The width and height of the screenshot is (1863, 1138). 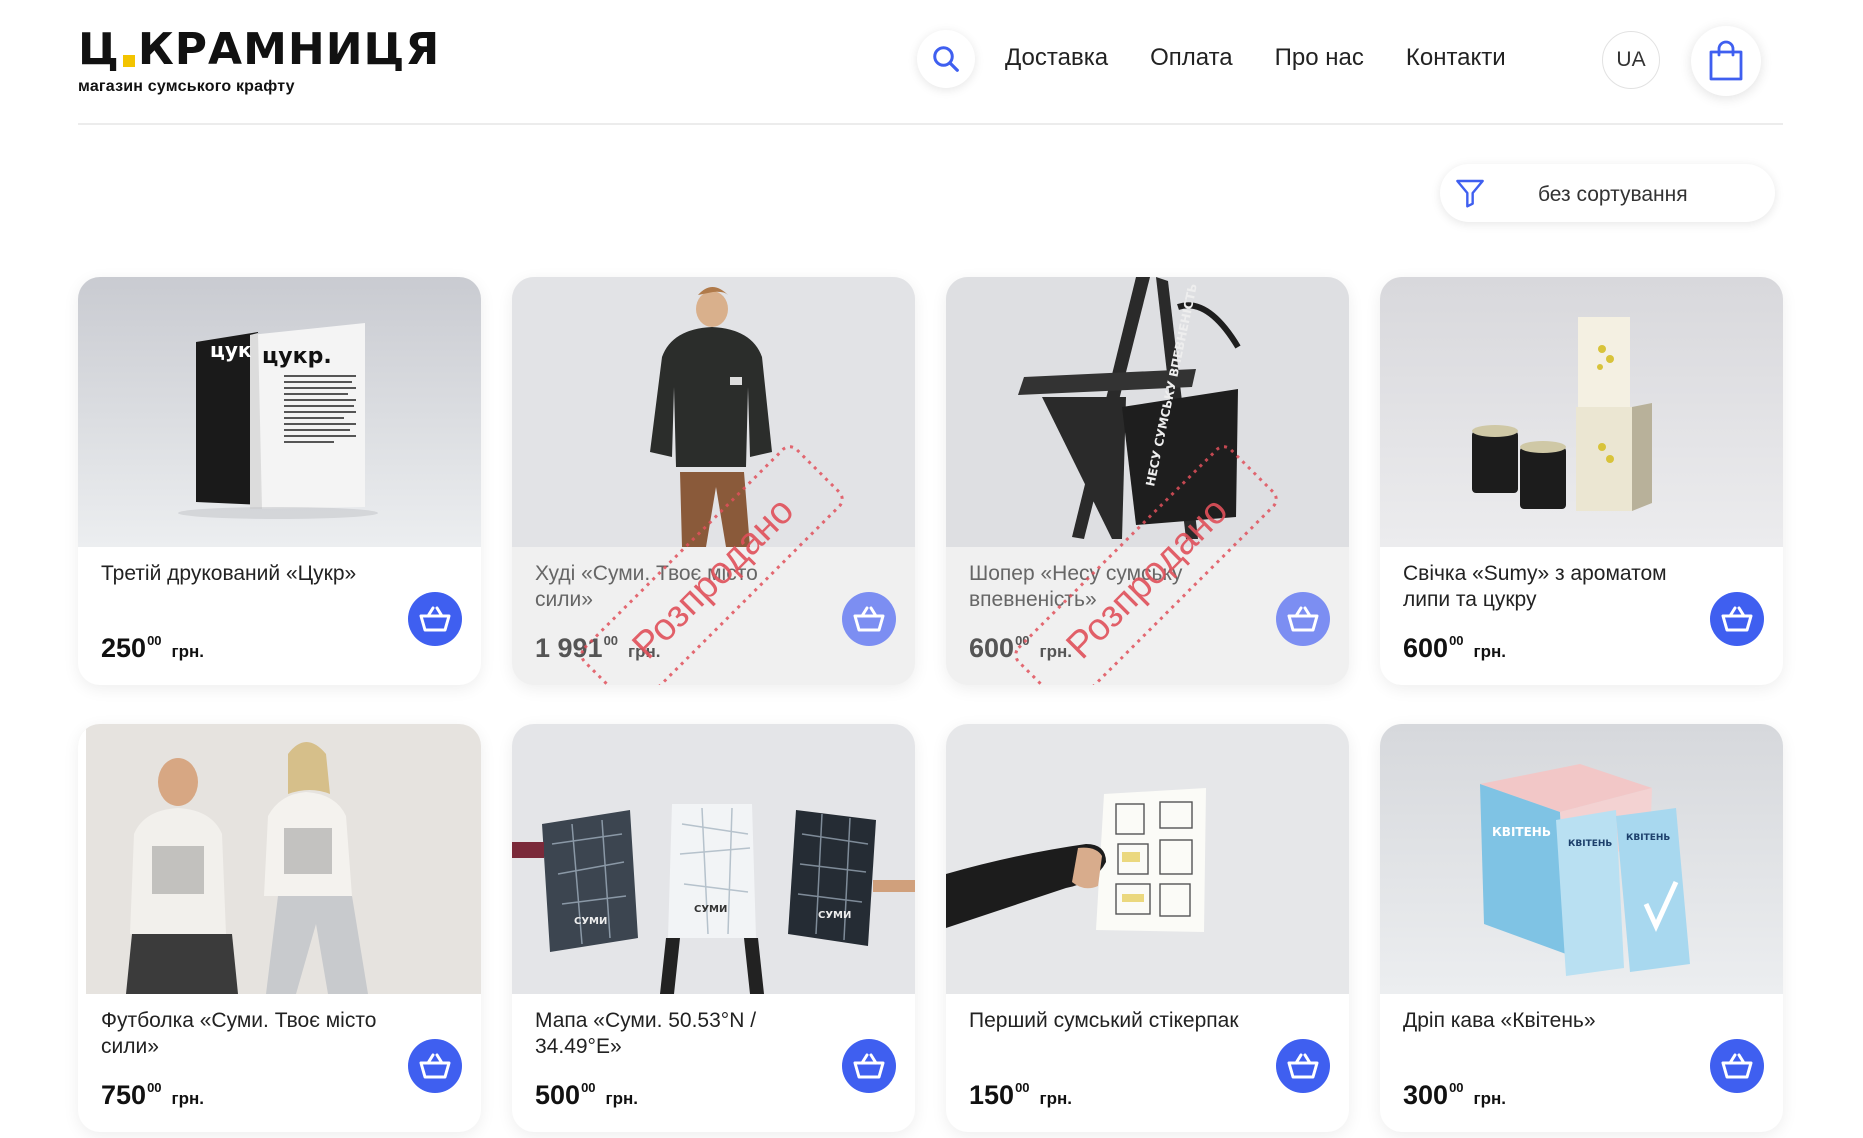 I want to click on product-price: 150 00 грн., so click(x=1020, y=1095).